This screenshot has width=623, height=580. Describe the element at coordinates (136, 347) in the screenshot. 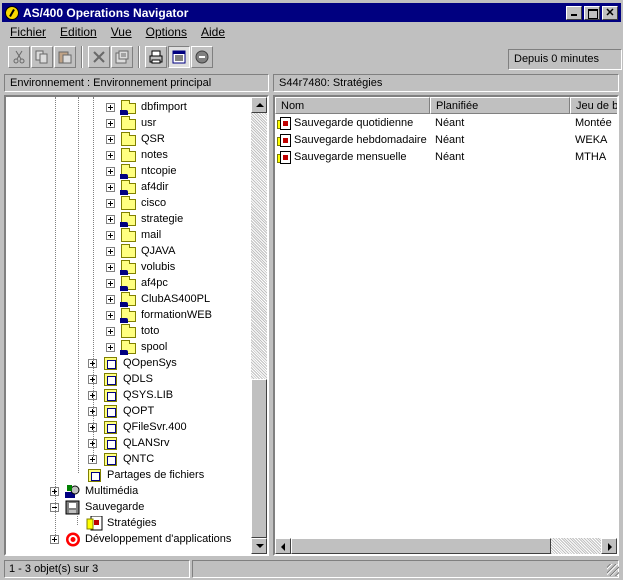

I see `tree-folder: spool` at that location.